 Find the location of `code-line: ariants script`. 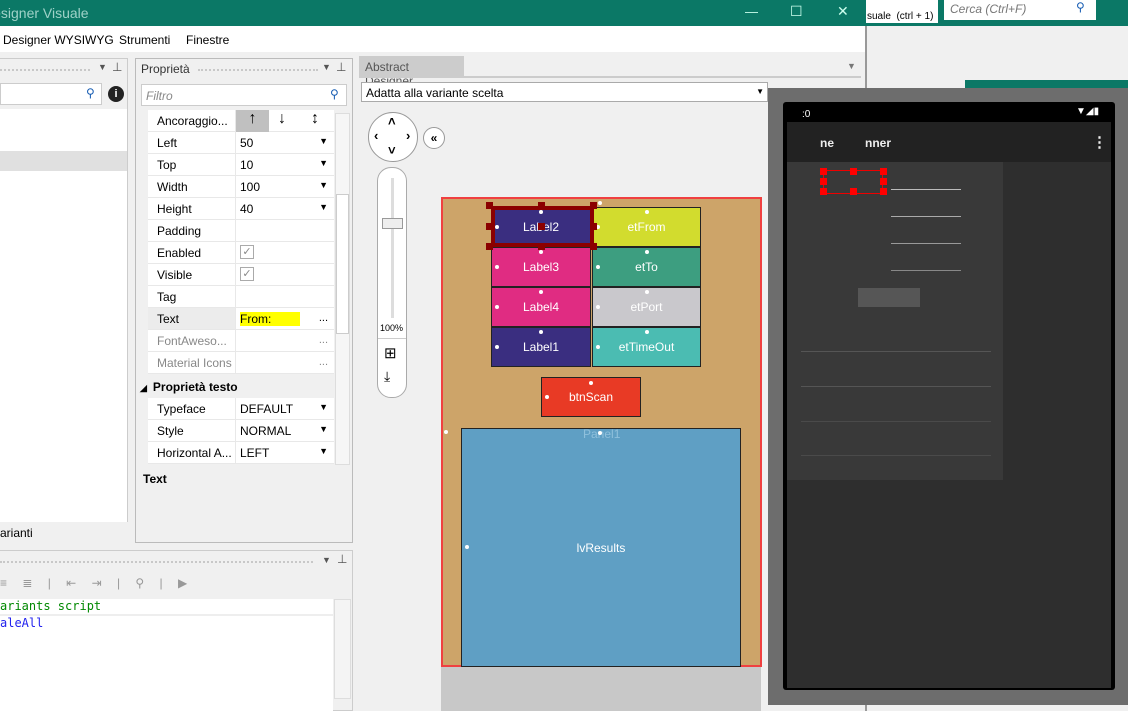

code-line: ariants script is located at coordinates (166, 607).